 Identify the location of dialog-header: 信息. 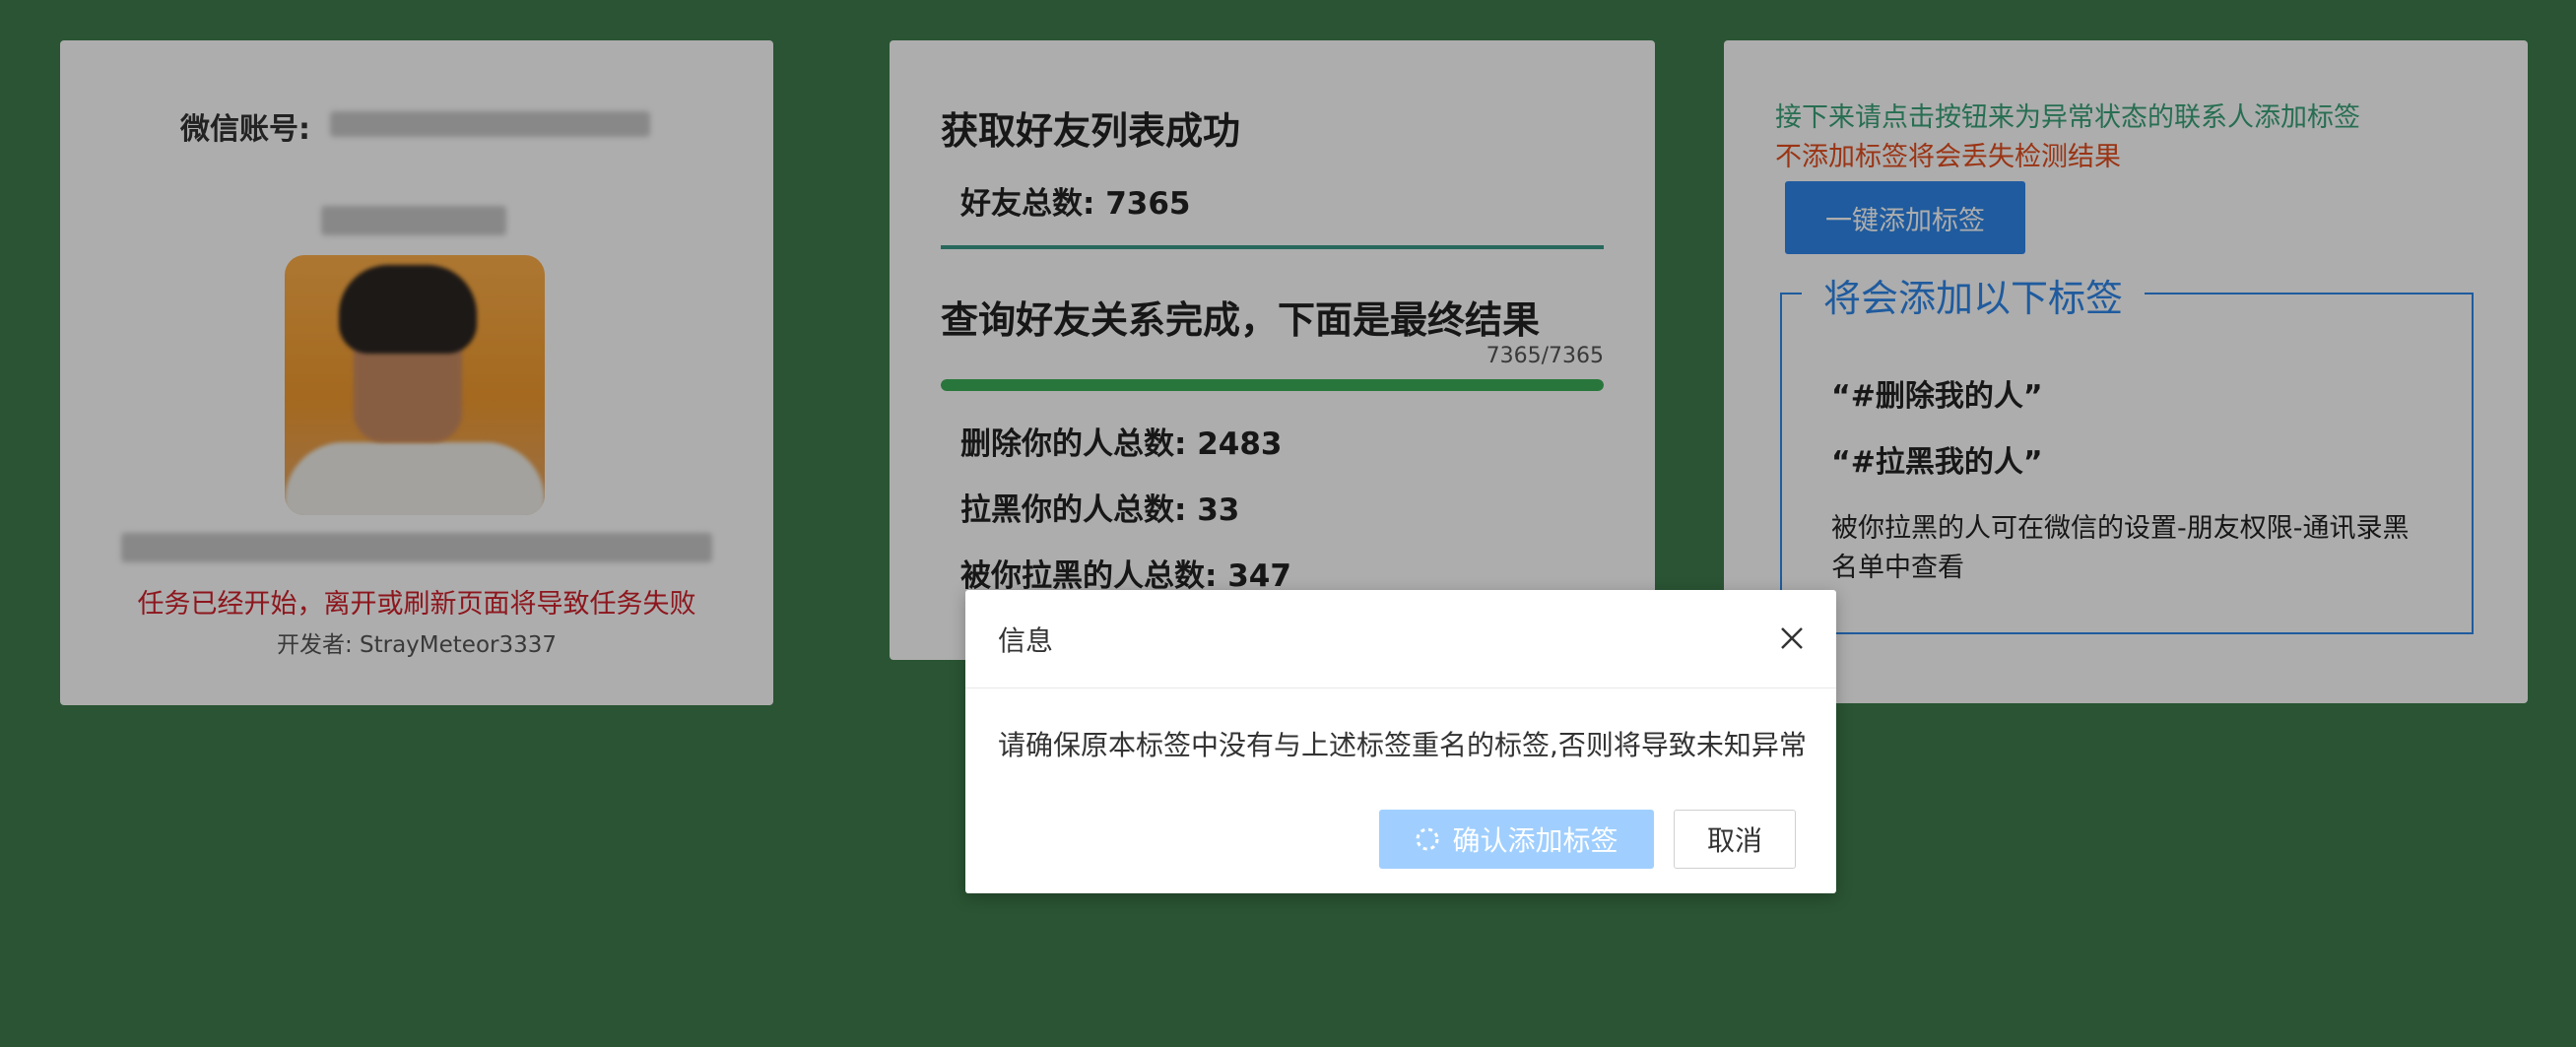
(1401, 639).